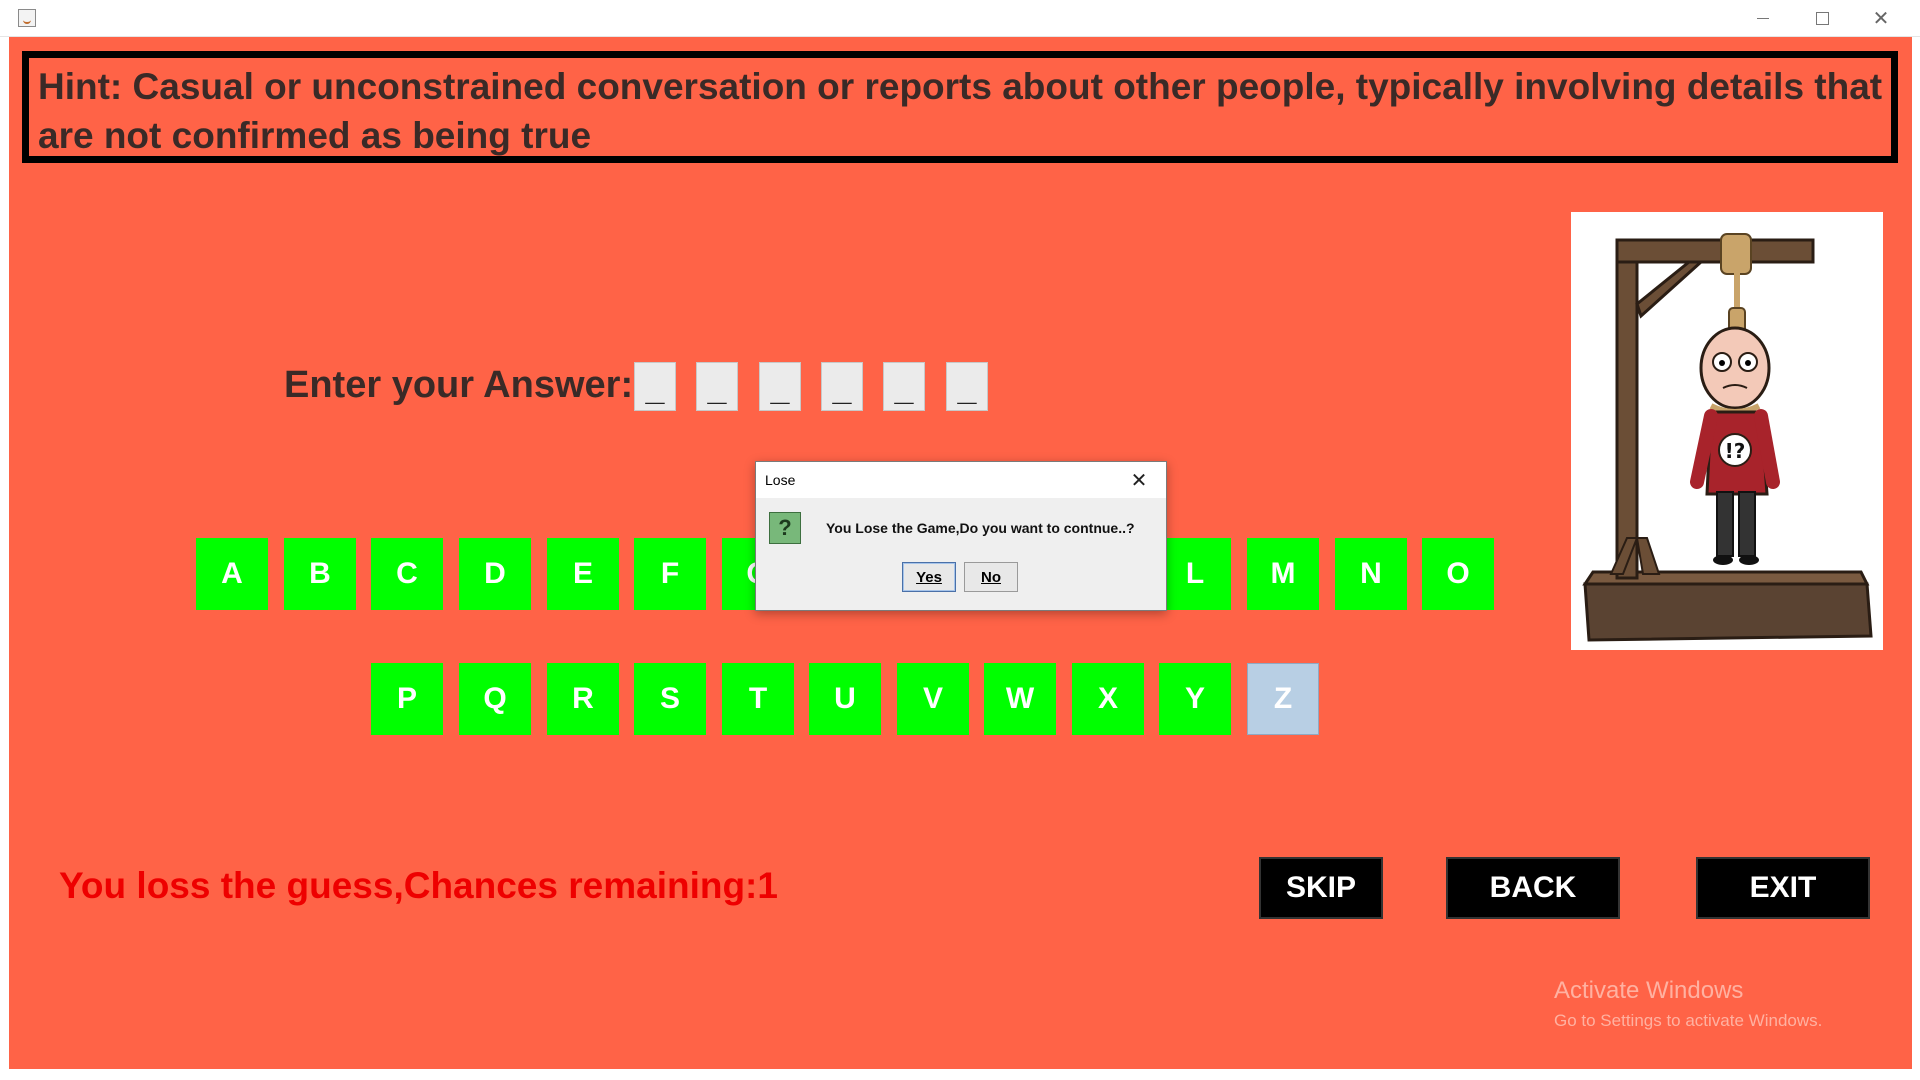 Image resolution: width=1920 pixels, height=1080 pixels. Describe the element at coordinates (320, 574) in the screenshot. I see `key-b: B` at that location.